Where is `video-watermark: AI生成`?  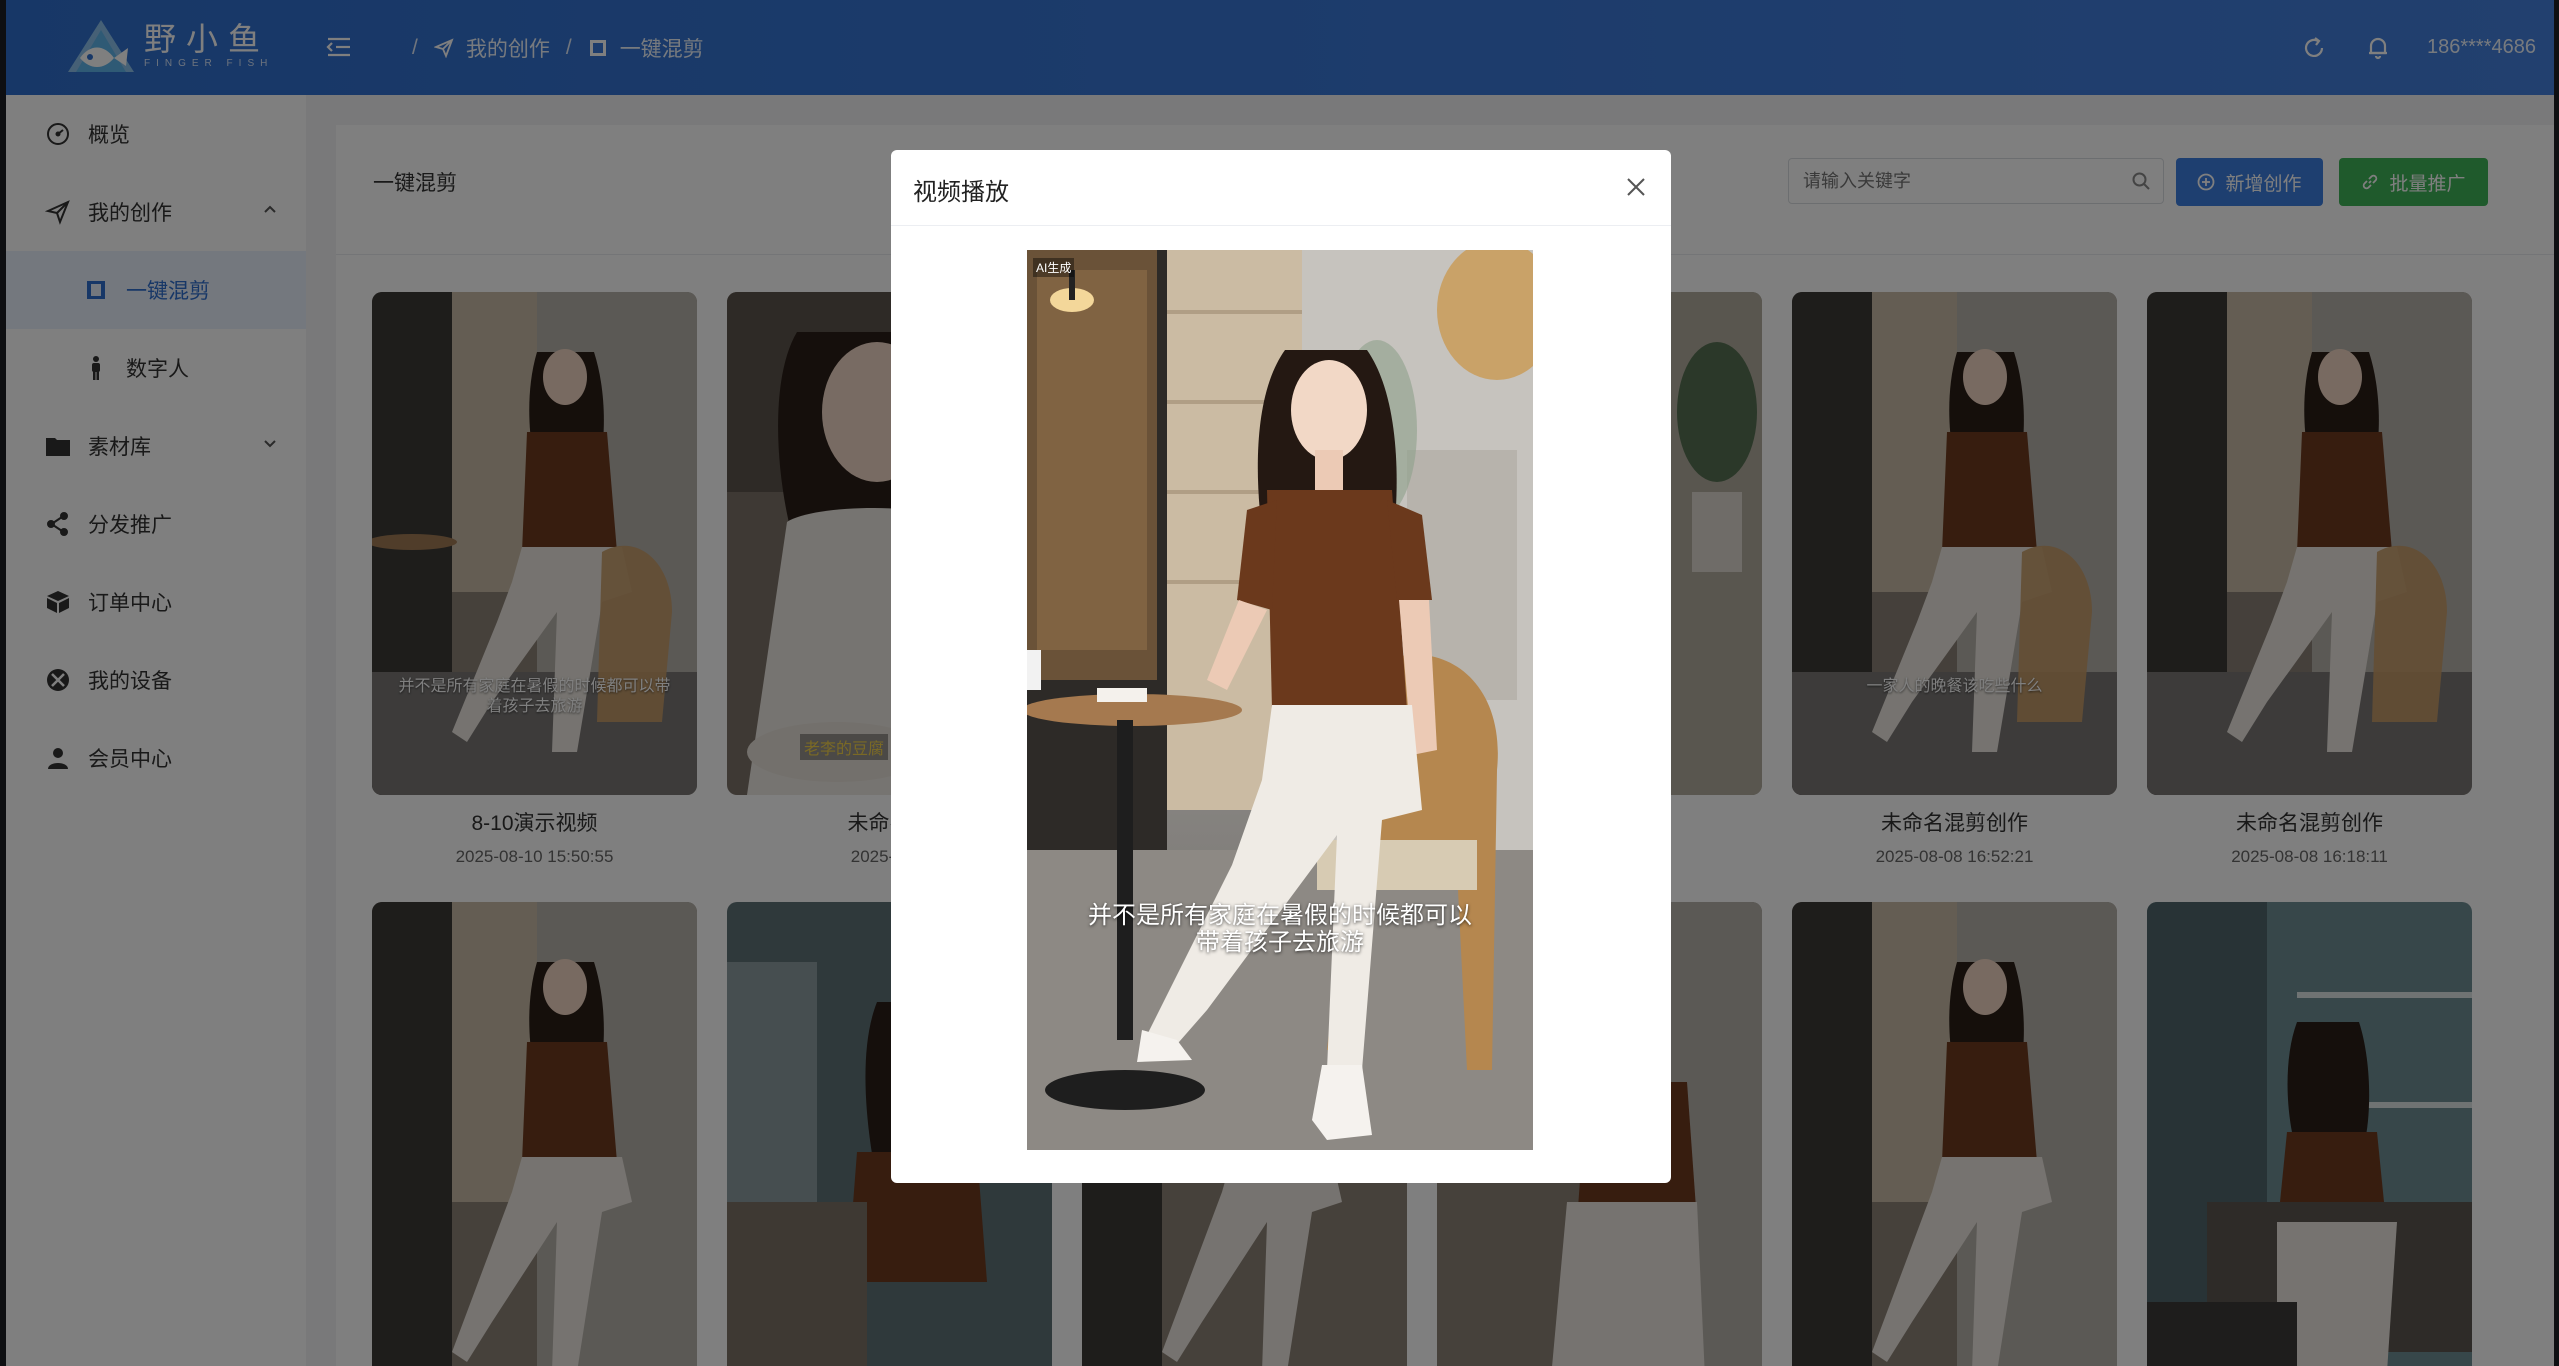 video-watermark: AI生成 is located at coordinates (1054, 267).